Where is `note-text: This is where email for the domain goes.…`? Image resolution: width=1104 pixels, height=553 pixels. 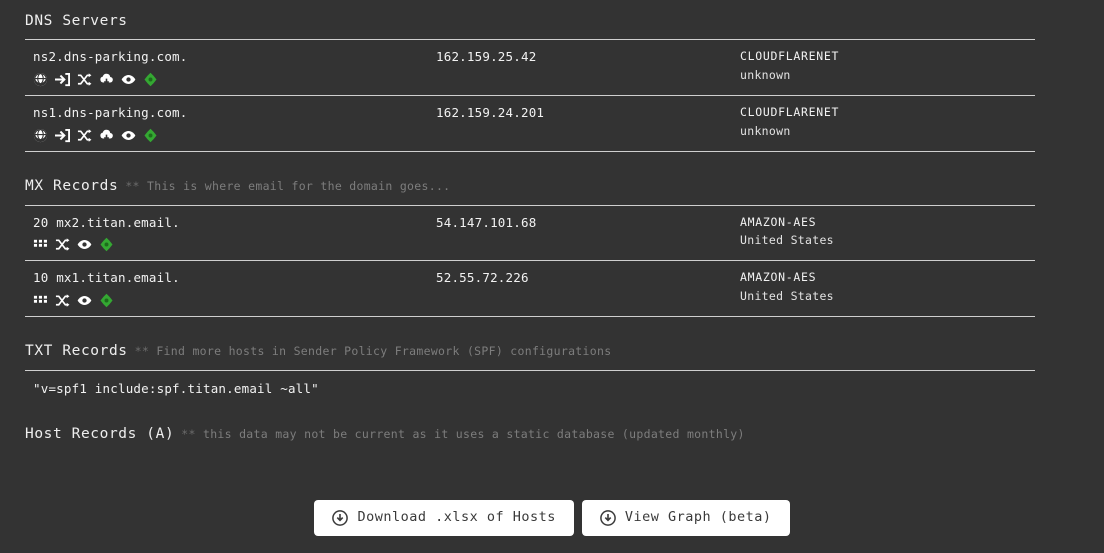 note-text: This is where email for the domain goes.… is located at coordinates (299, 186).